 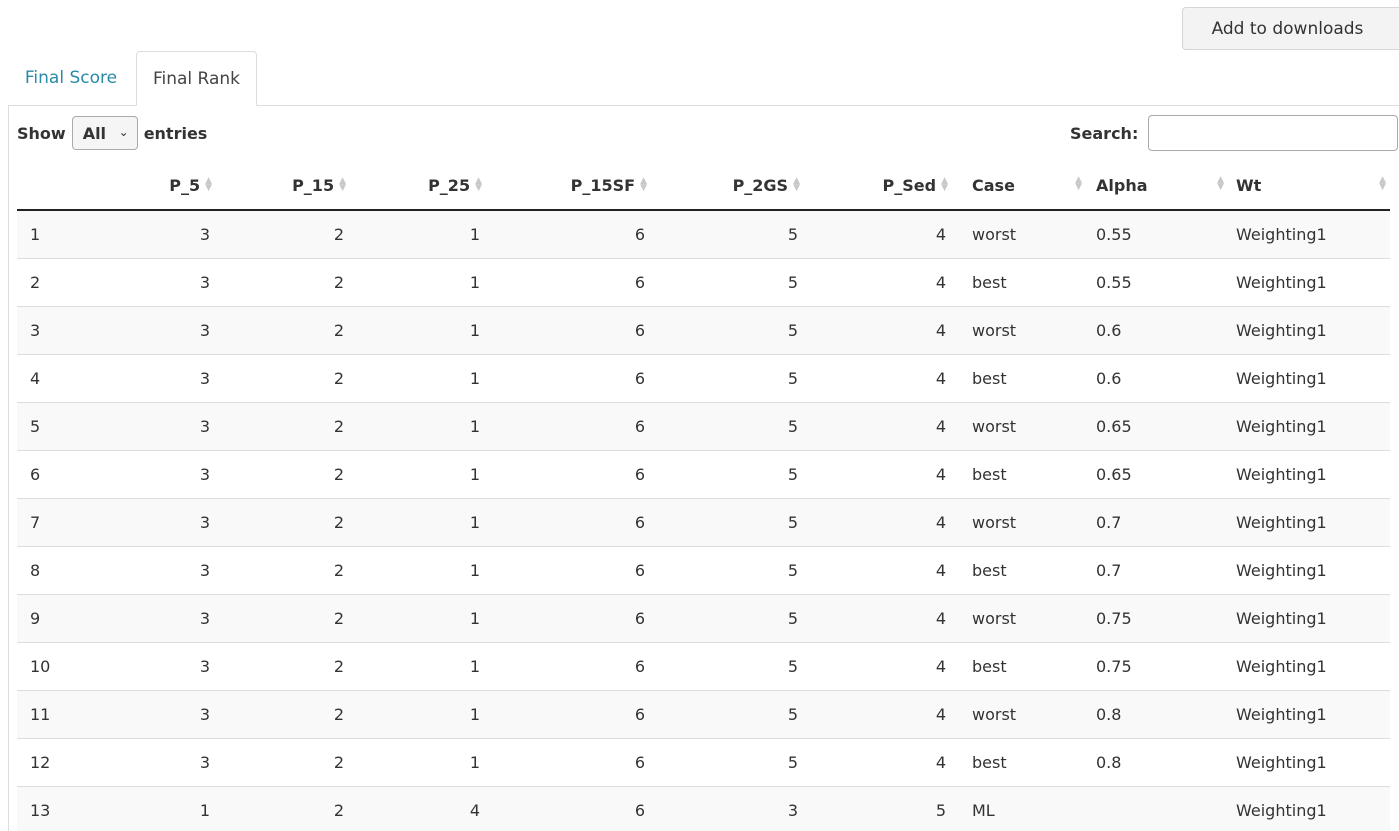 What do you see at coordinates (1309, 186) in the screenshot?
I see `column-header-wt: Wt ▲ ▼` at bounding box center [1309, 186].